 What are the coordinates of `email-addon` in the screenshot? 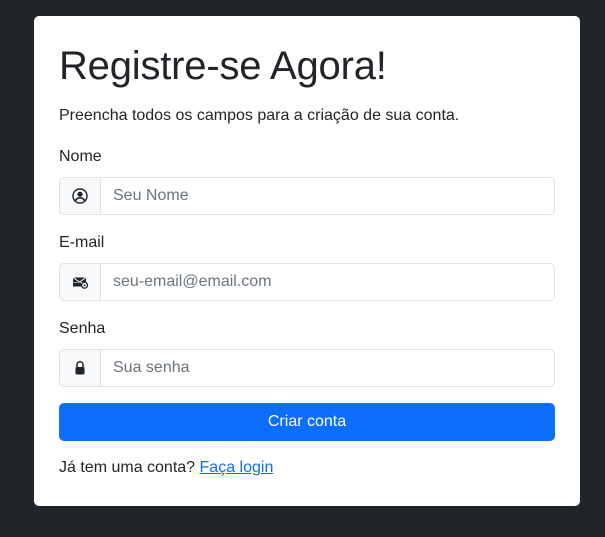 It's located at (79, 282).